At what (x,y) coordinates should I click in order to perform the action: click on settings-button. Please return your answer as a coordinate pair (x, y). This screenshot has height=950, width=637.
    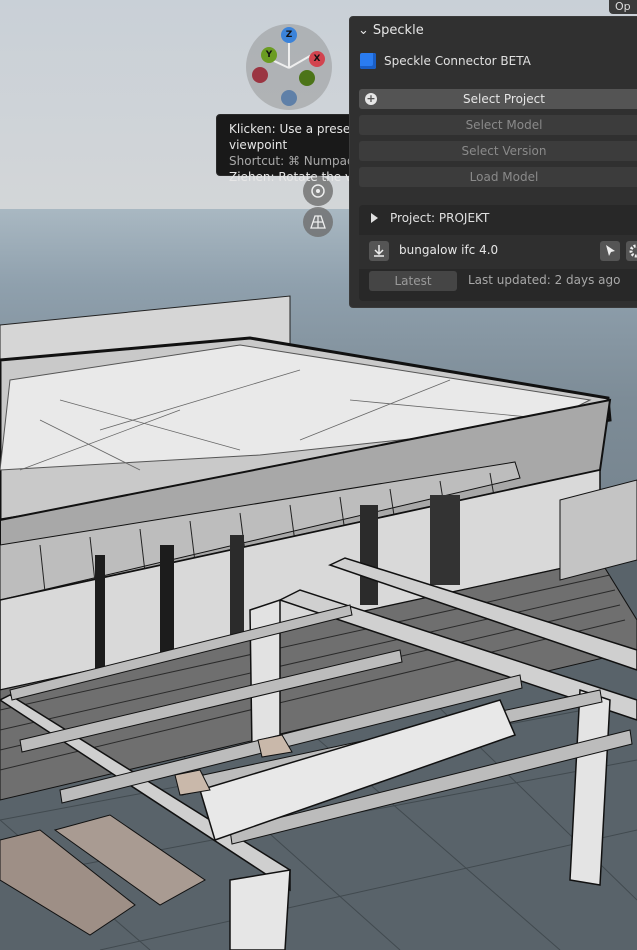
    Looking at the image, I should click on (631, 251).